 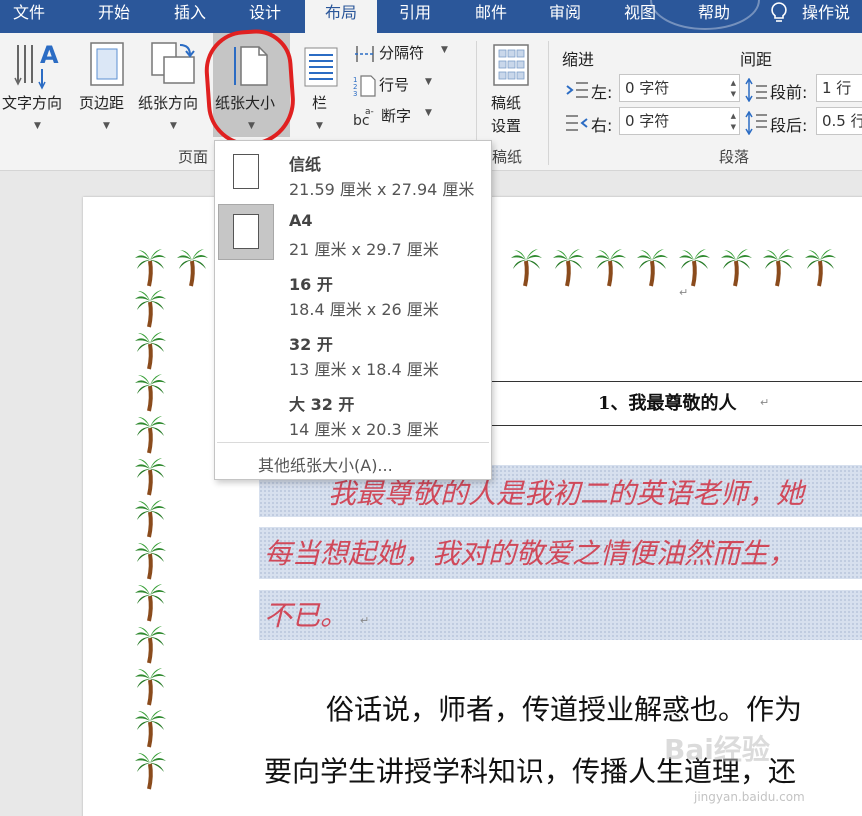 What do you see at coordinates (114, 16) in the screenshot?
I see `tab-home: 开始` at bounding box center [114, 16].